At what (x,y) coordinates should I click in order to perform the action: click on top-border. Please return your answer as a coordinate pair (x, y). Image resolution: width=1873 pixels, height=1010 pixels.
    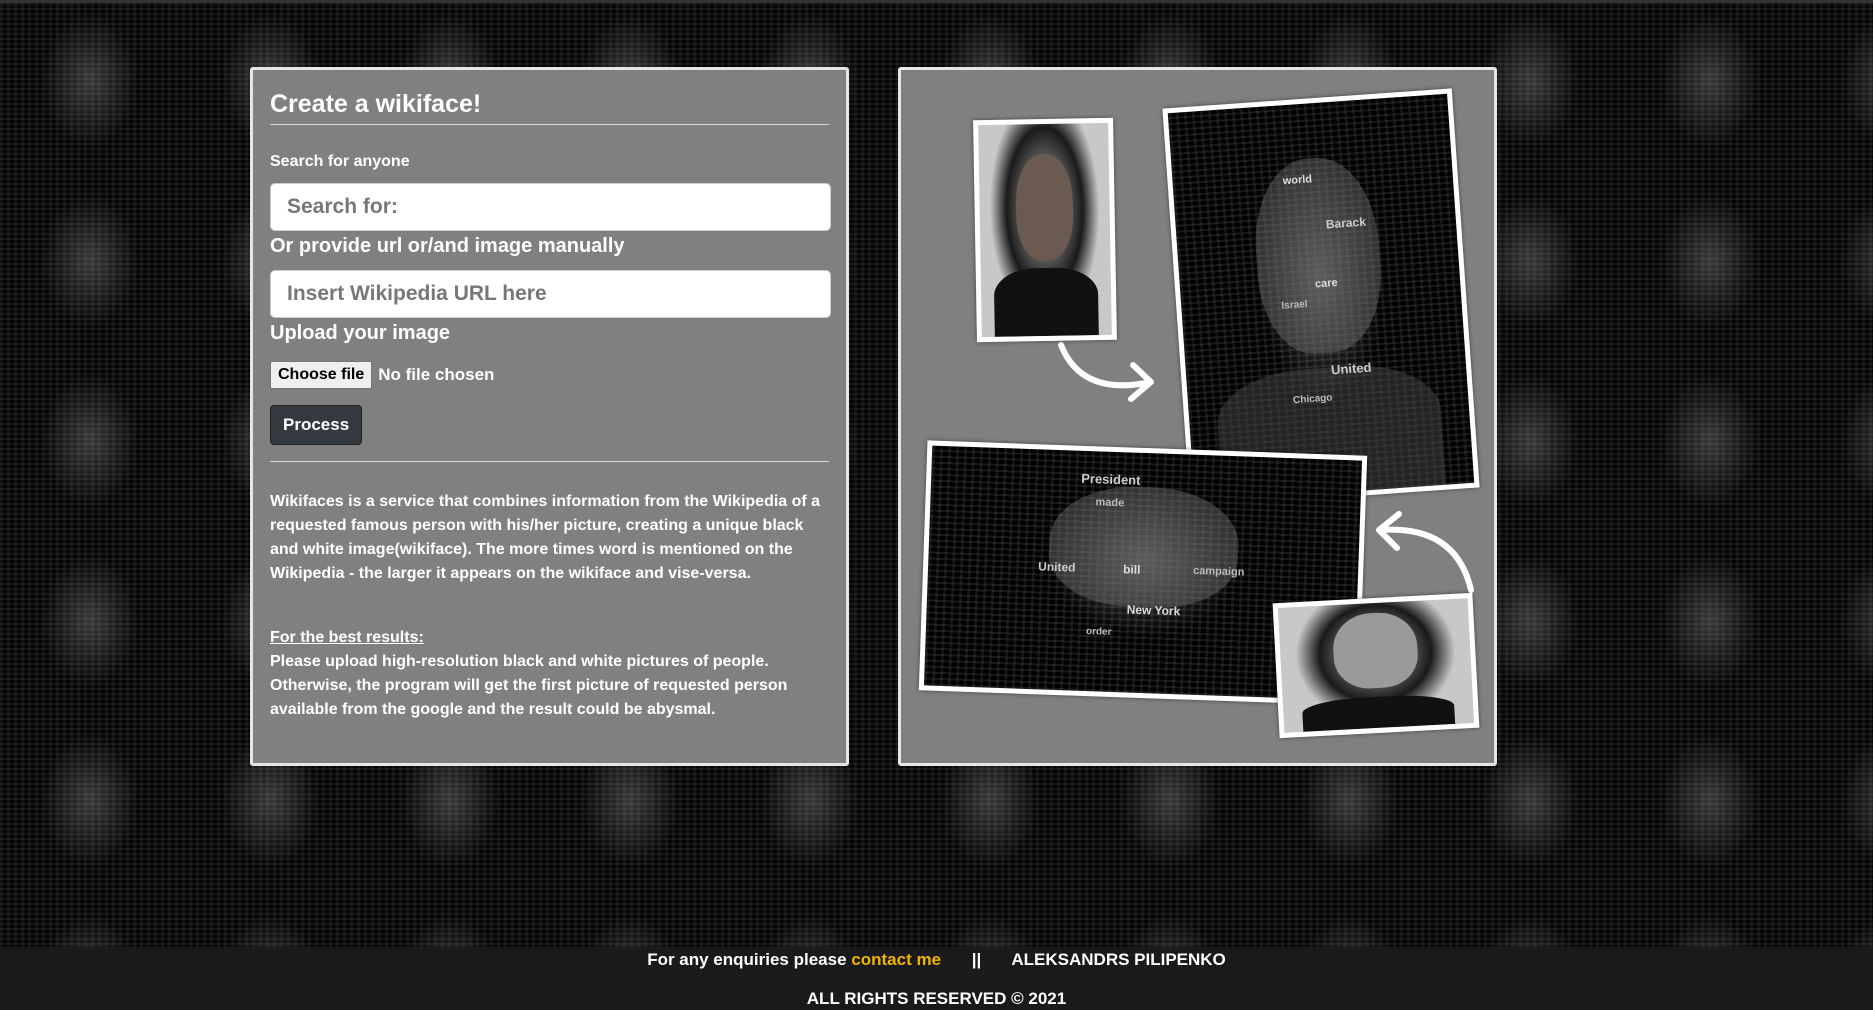
    Looking at the image, I should click on (936, 1).